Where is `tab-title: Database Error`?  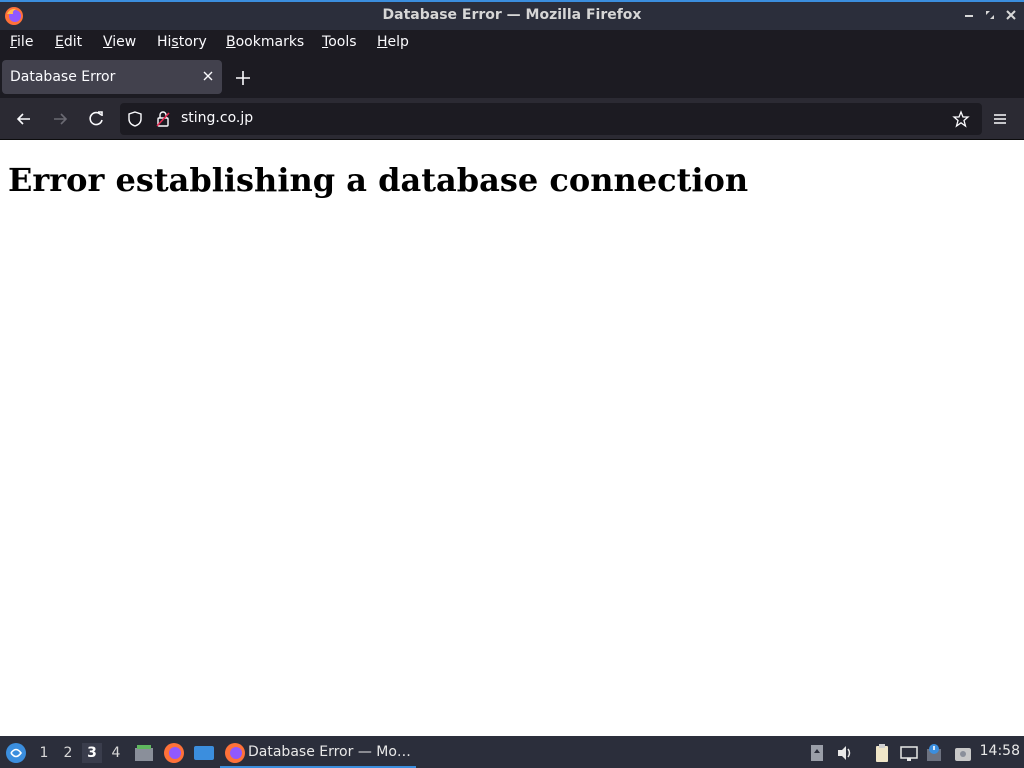 tab-title: Database Error is located at coordinates (63, 77).